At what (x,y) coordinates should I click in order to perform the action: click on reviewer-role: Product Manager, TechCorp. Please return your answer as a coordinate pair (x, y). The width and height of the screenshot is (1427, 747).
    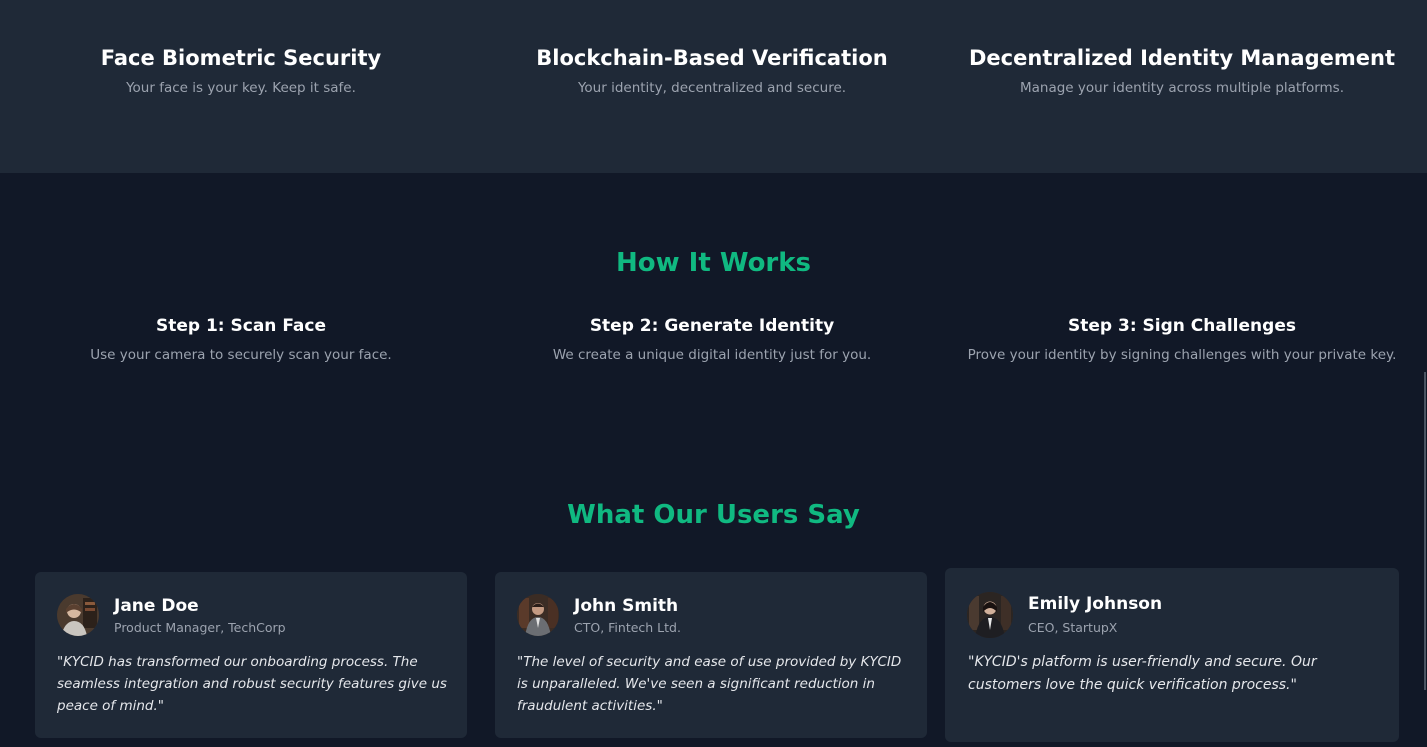
    Looking at the image, I should click on (200, 627).